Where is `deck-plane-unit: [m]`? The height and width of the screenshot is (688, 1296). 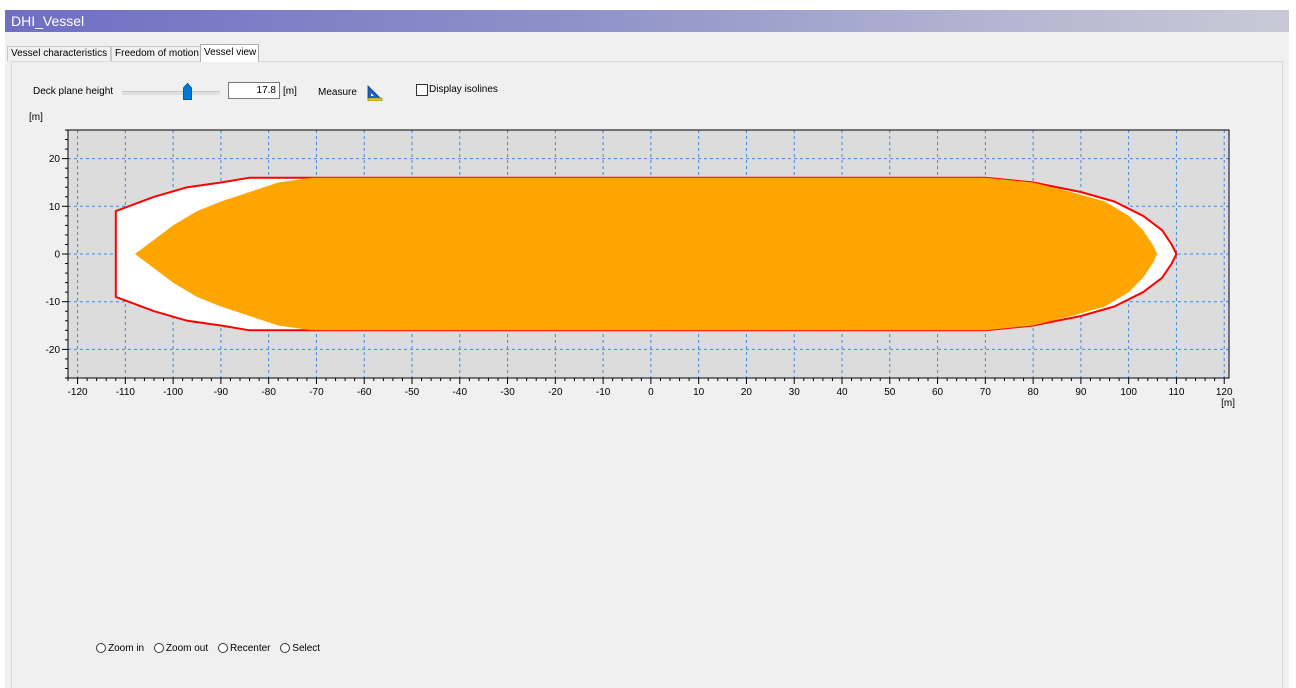
deck-plane-unit: [m] is located at coordinates (290, 91).